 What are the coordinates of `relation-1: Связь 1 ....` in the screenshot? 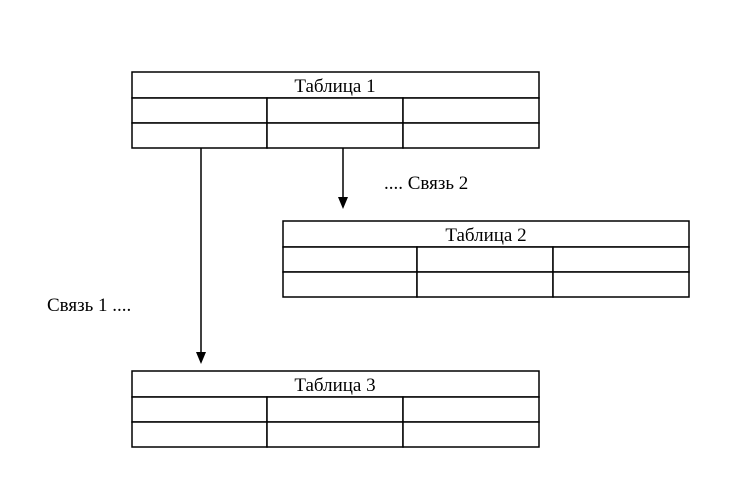 It's located at (126, 256).